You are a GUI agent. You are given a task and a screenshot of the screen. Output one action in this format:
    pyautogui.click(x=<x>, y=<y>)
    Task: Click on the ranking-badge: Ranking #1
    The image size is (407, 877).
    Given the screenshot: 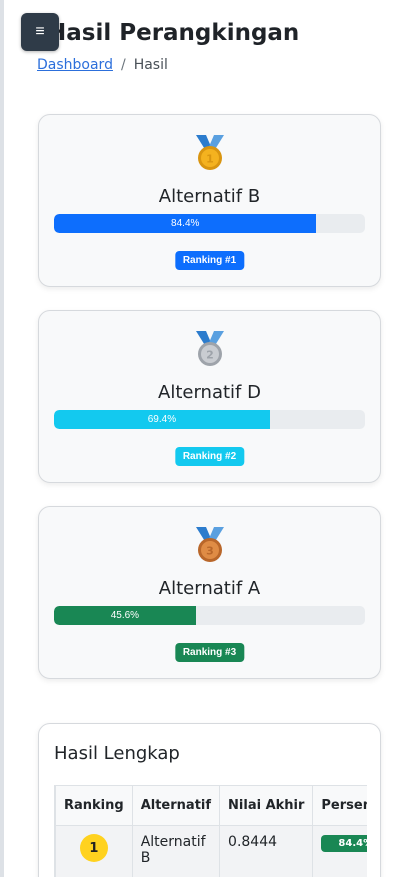 What is the action you would take?
    pyautogui.click(x=209, y=260)
    